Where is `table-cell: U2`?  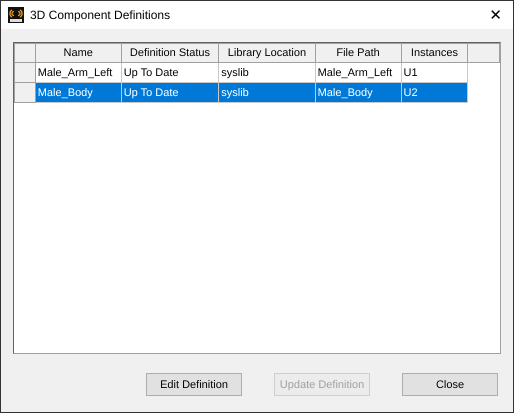
table-cell: U2 is located at coordinates (434, 92).